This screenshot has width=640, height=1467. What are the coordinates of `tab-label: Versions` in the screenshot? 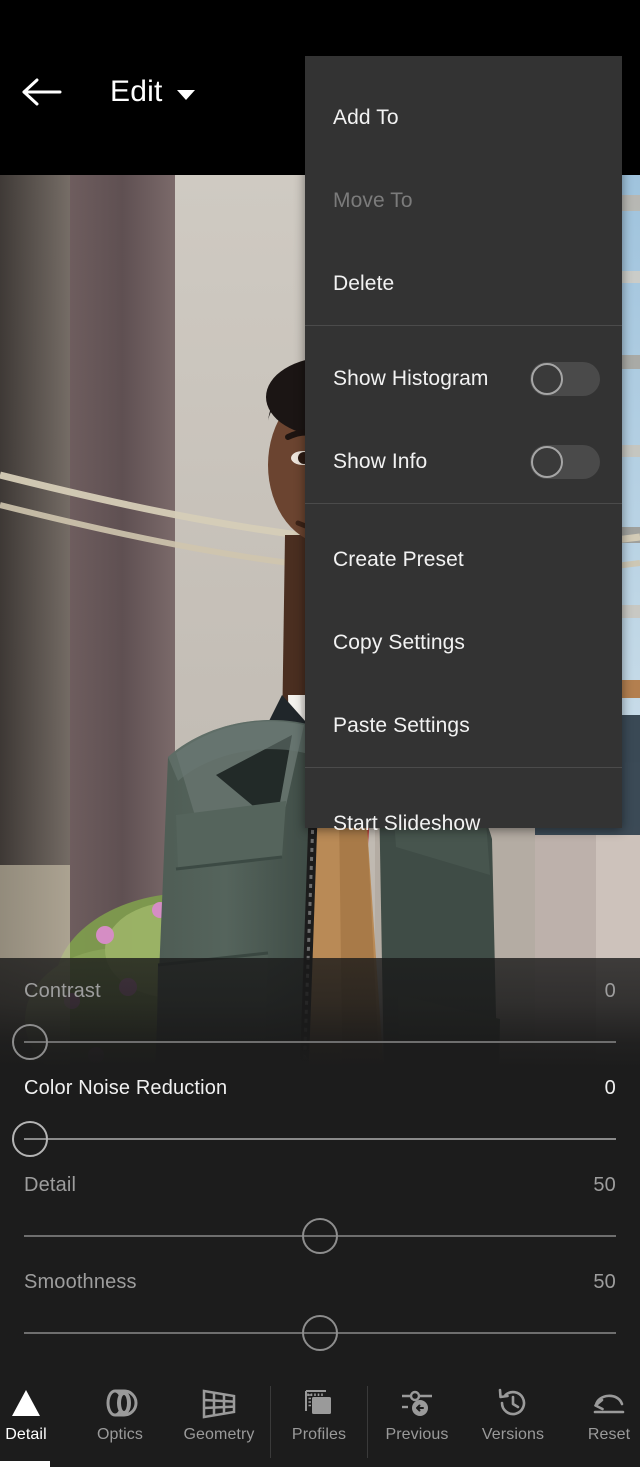 It's located at (513, 1434).